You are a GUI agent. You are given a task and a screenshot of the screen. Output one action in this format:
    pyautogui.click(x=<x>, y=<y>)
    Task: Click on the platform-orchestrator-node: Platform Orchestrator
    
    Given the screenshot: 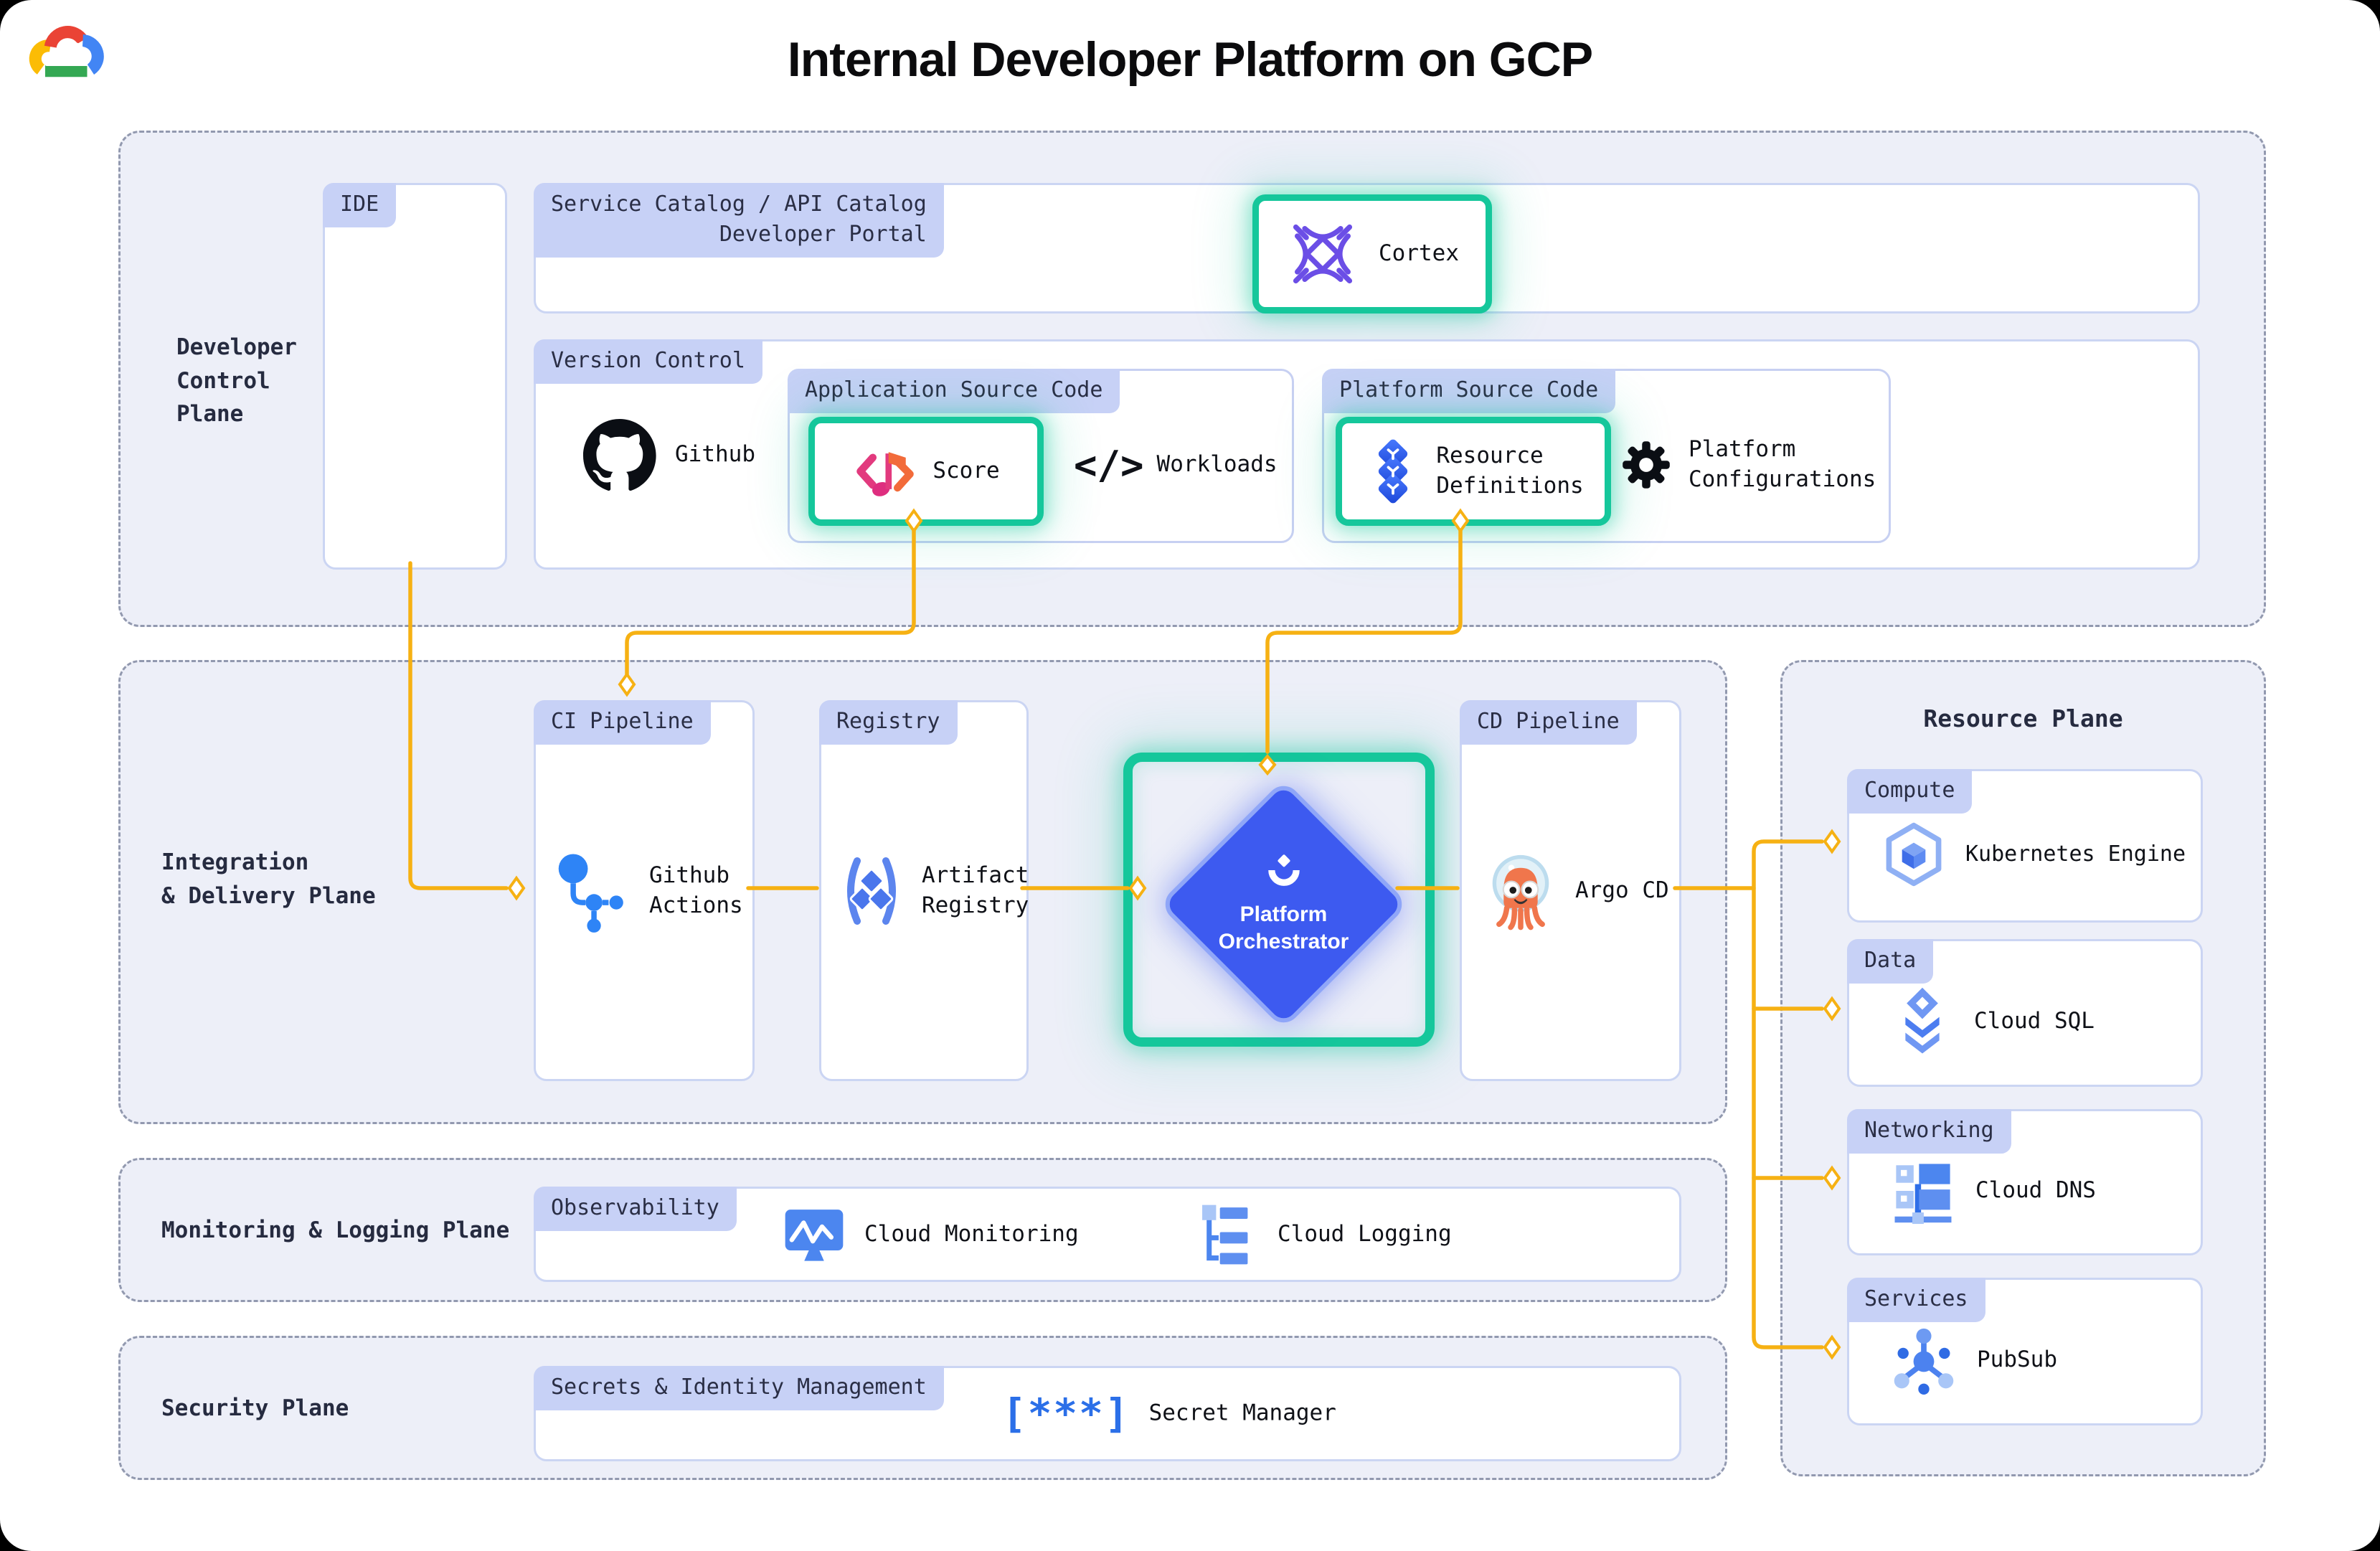 What is the action you would take?
    pyautogui.click(x=1283, y=904)
    